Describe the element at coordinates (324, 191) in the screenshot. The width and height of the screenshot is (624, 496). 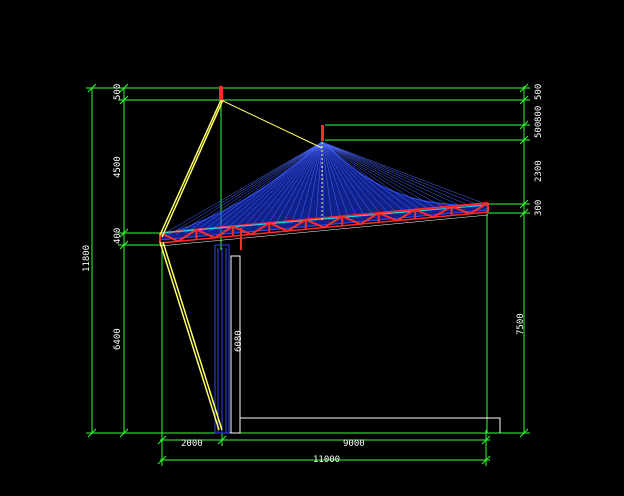
I see `membrane-canopy` at that location.